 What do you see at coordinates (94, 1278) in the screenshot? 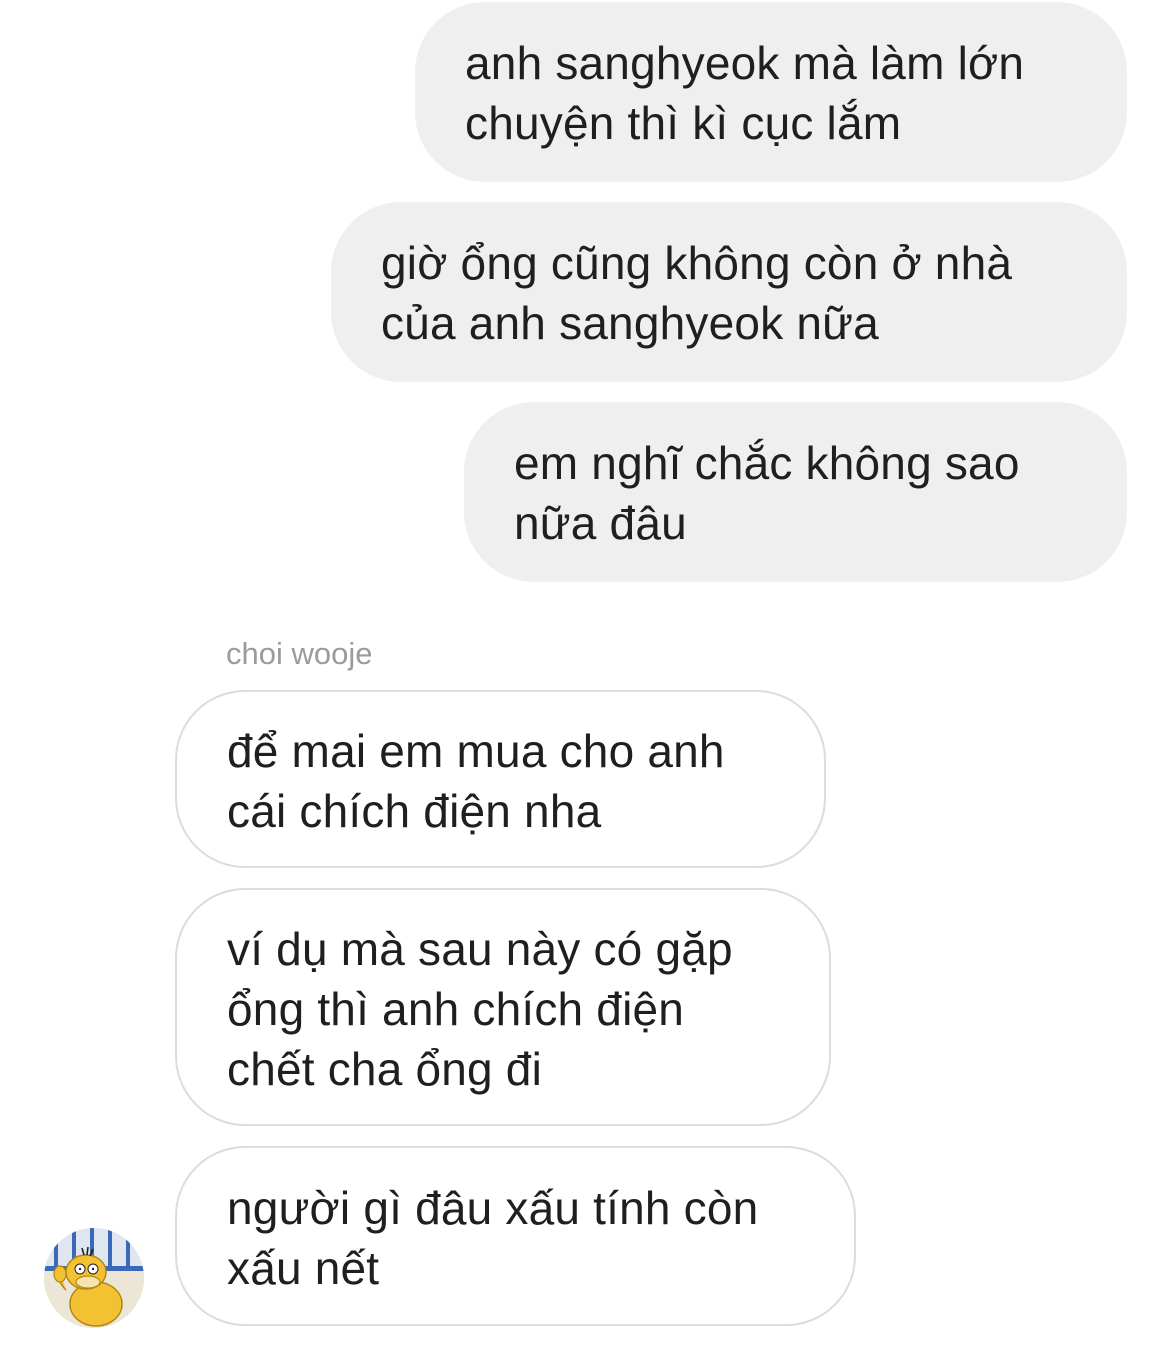
I see `psyduck-avatar-icon` at bounding box center [94, 1278].